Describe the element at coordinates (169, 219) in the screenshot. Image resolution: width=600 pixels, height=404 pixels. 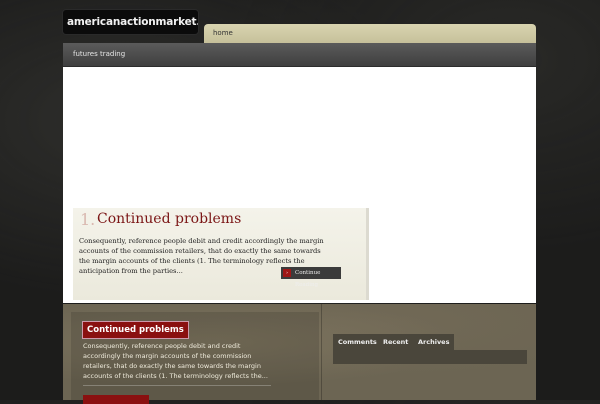
I see `slide-title: Continued problems` at that location.